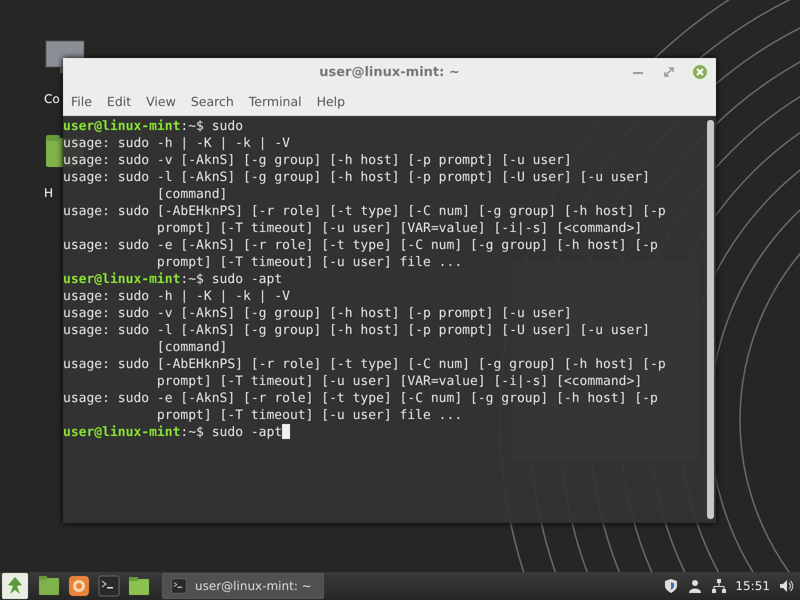 The height and width of the screenshot is (600, 800). What do you see at coordinates (389, 72) in the screenshot?
I see `window-title: user@linux-mint: ~` at bounding box center [389, 72].